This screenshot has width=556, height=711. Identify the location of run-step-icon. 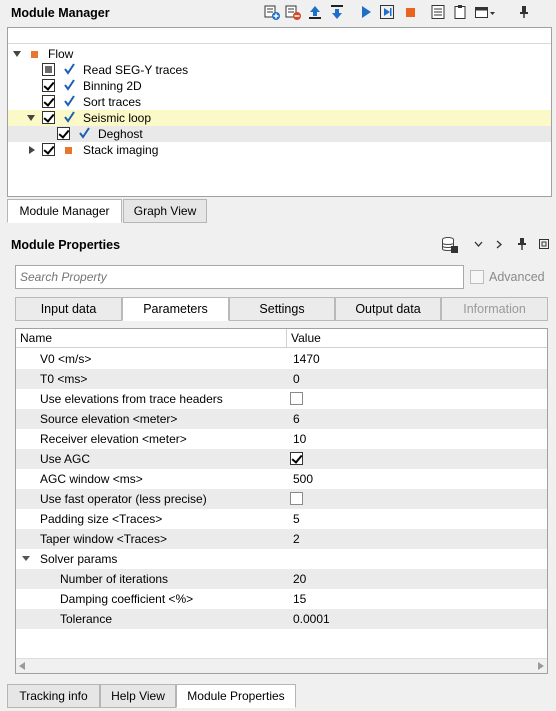
(387, 12).